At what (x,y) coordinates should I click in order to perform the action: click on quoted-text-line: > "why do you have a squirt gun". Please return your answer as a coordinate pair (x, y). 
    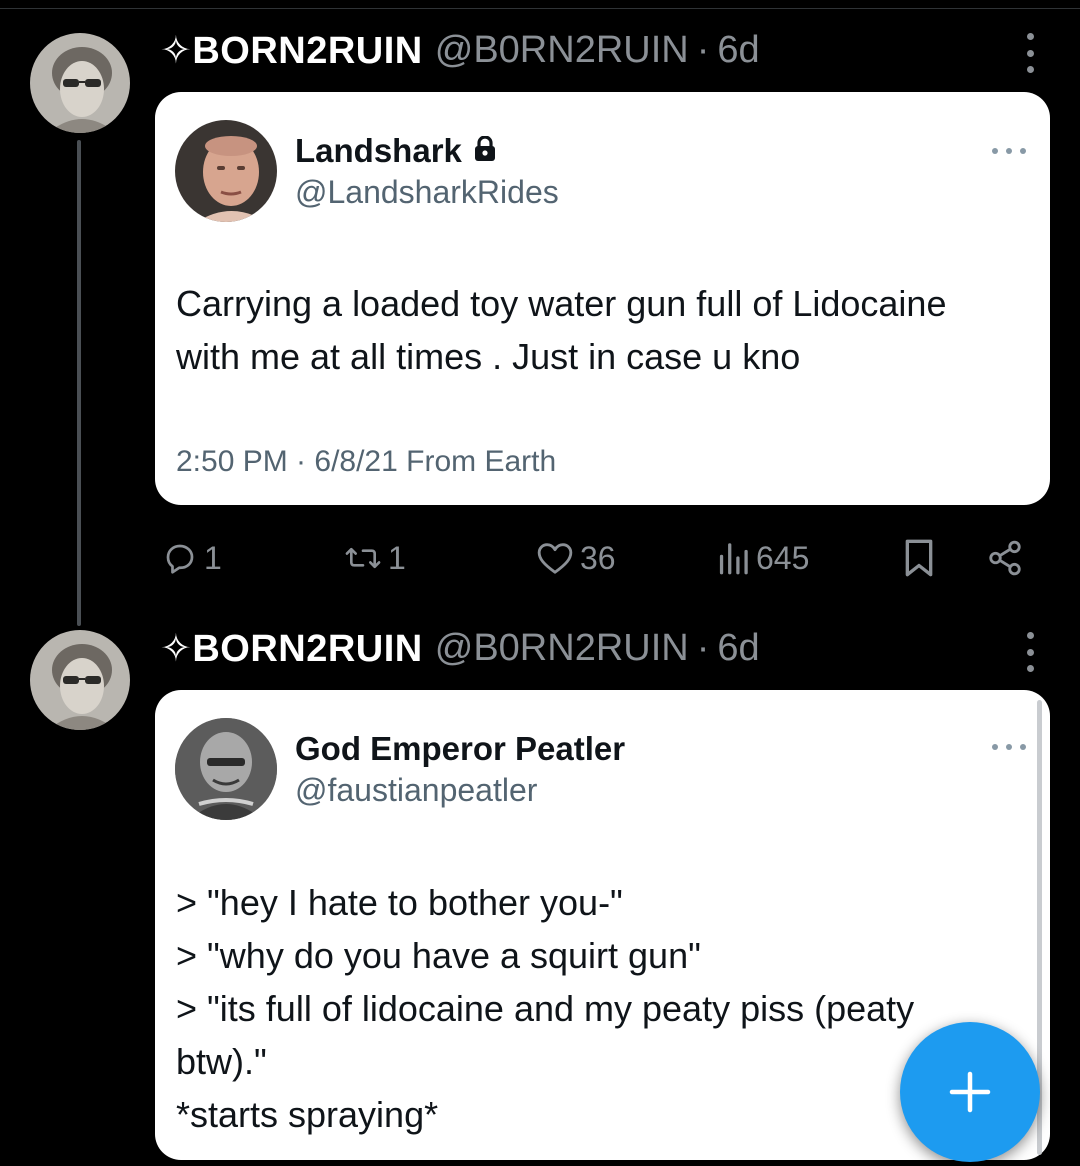
    Looking at the image, I should click on (438, 955).